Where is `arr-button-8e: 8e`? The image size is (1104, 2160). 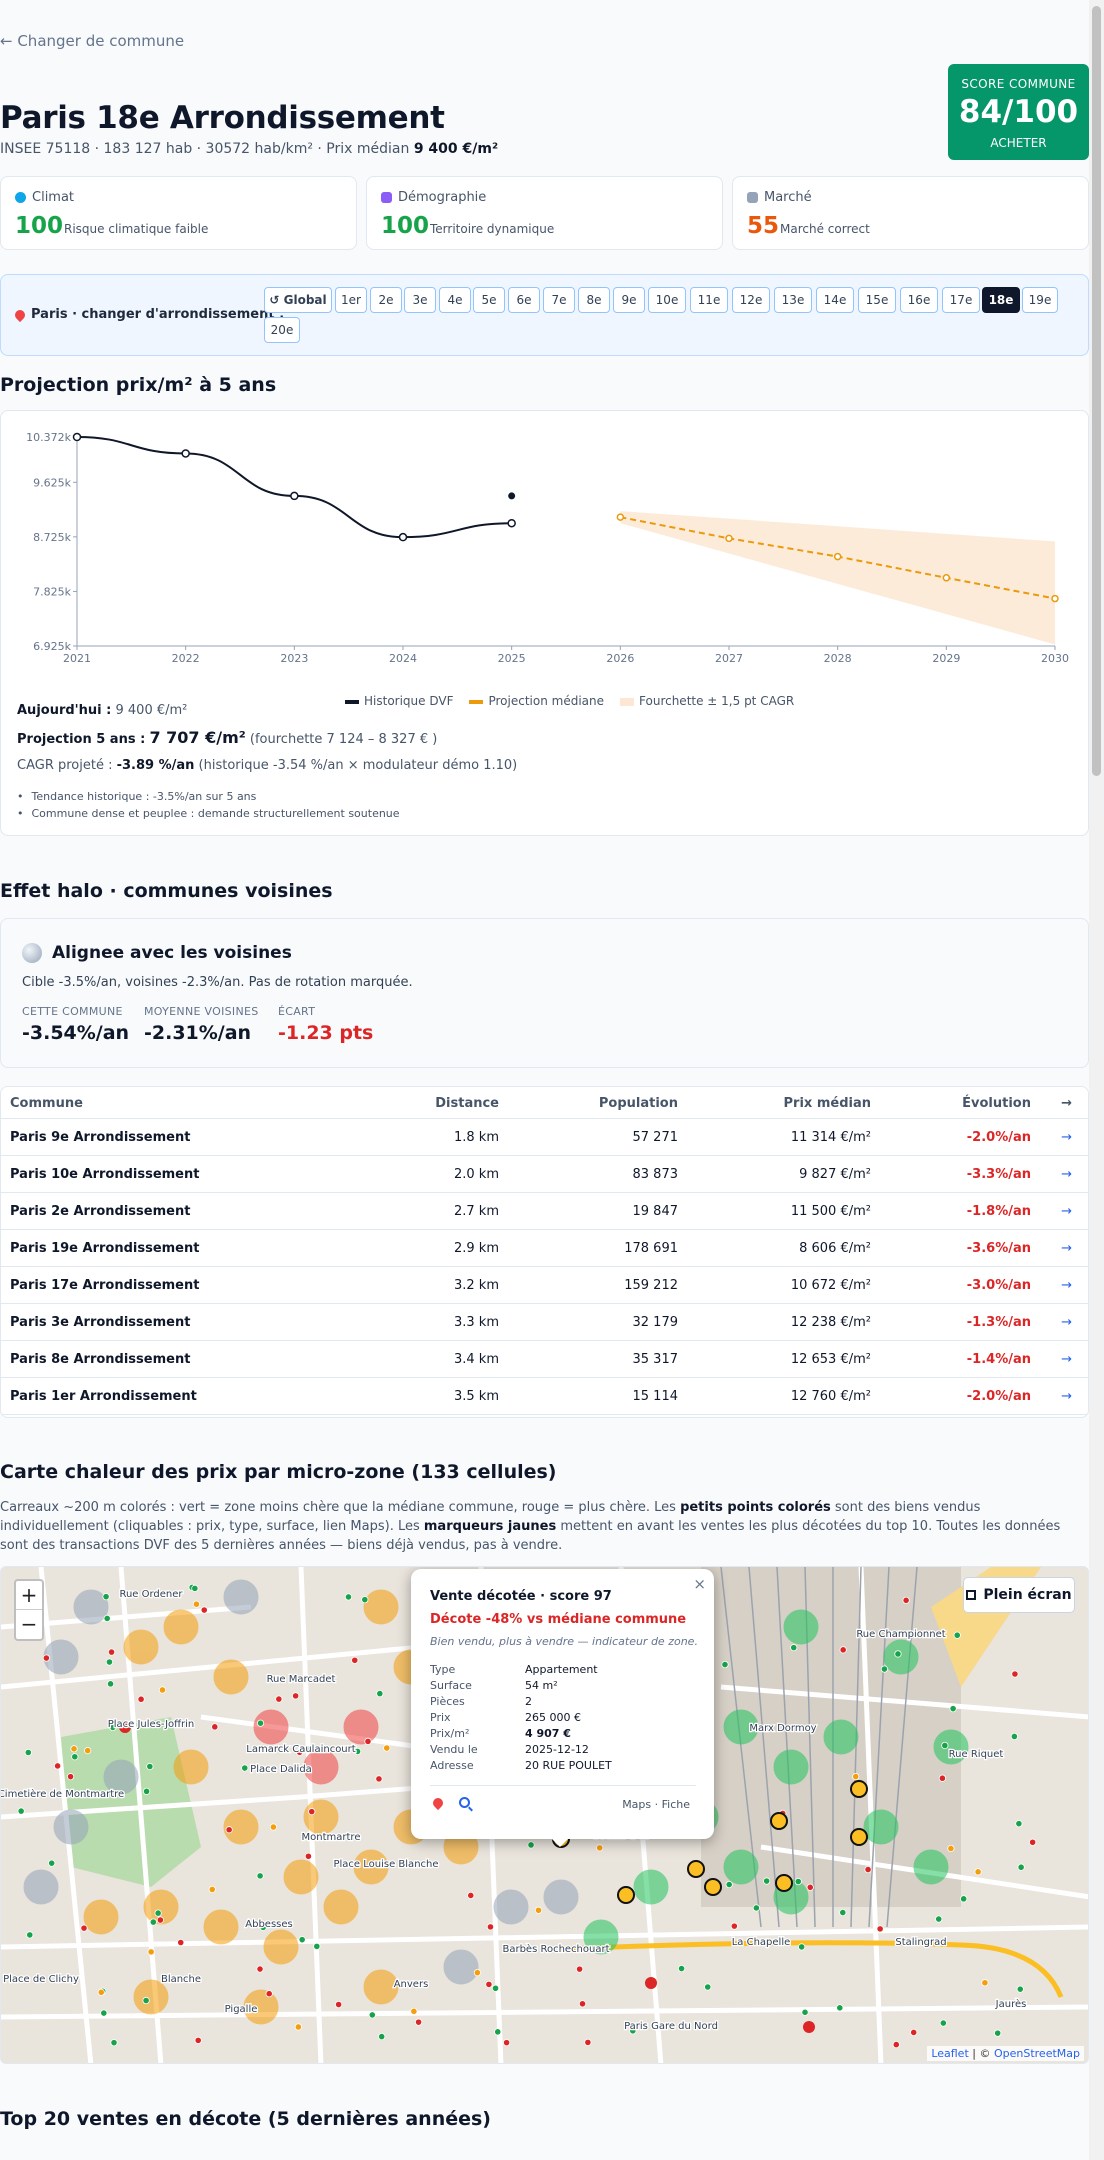 arr-button-8e: 8e is located at coordinates (594, 300).